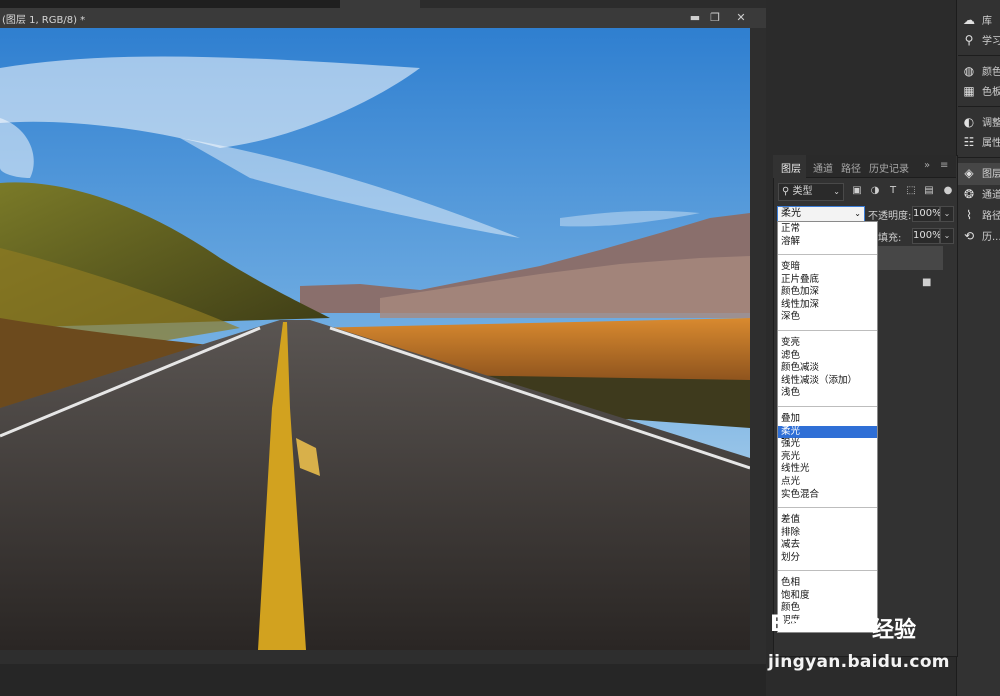  What do you see at coordinates (948, 191) in the screenshot?
I see `filter-toggle-icon: ●` at bounding box center [948, 191].